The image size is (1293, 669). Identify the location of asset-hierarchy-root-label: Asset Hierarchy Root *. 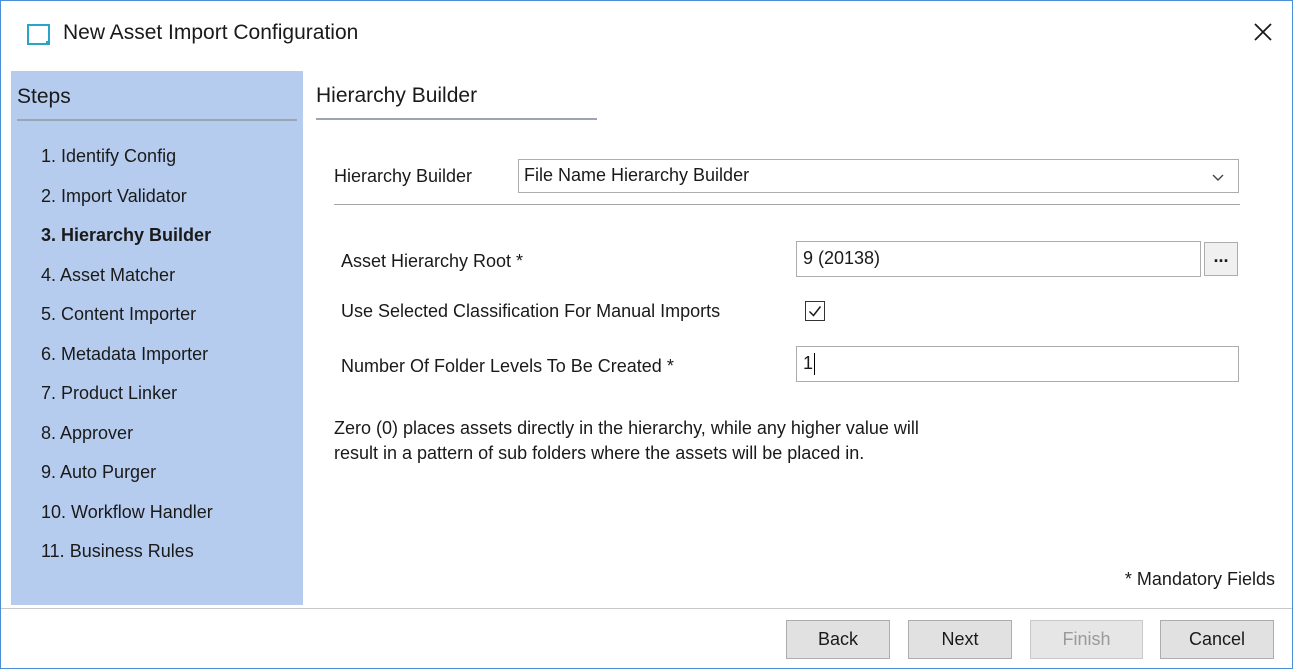
(432, 261).